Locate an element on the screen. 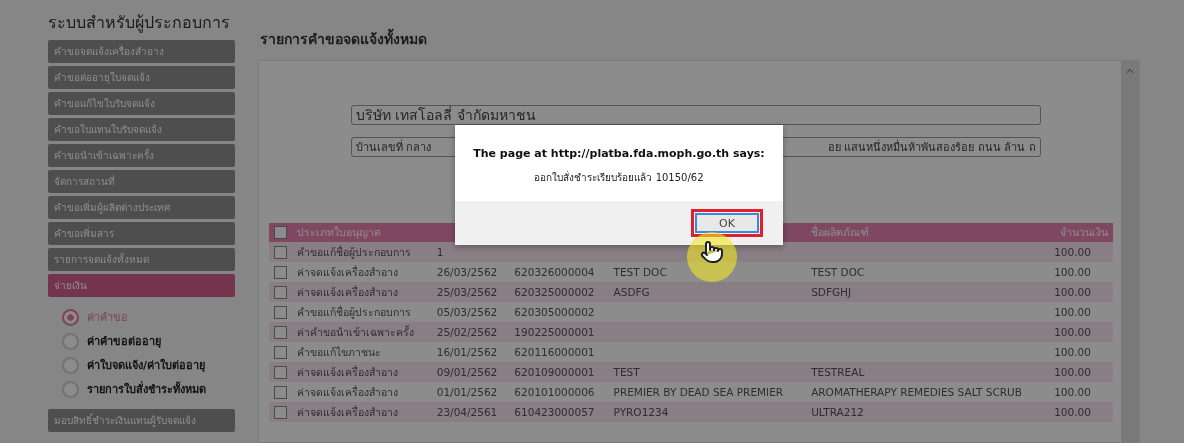  table-cell: 610423000057 is located at coordinates (559, 412).